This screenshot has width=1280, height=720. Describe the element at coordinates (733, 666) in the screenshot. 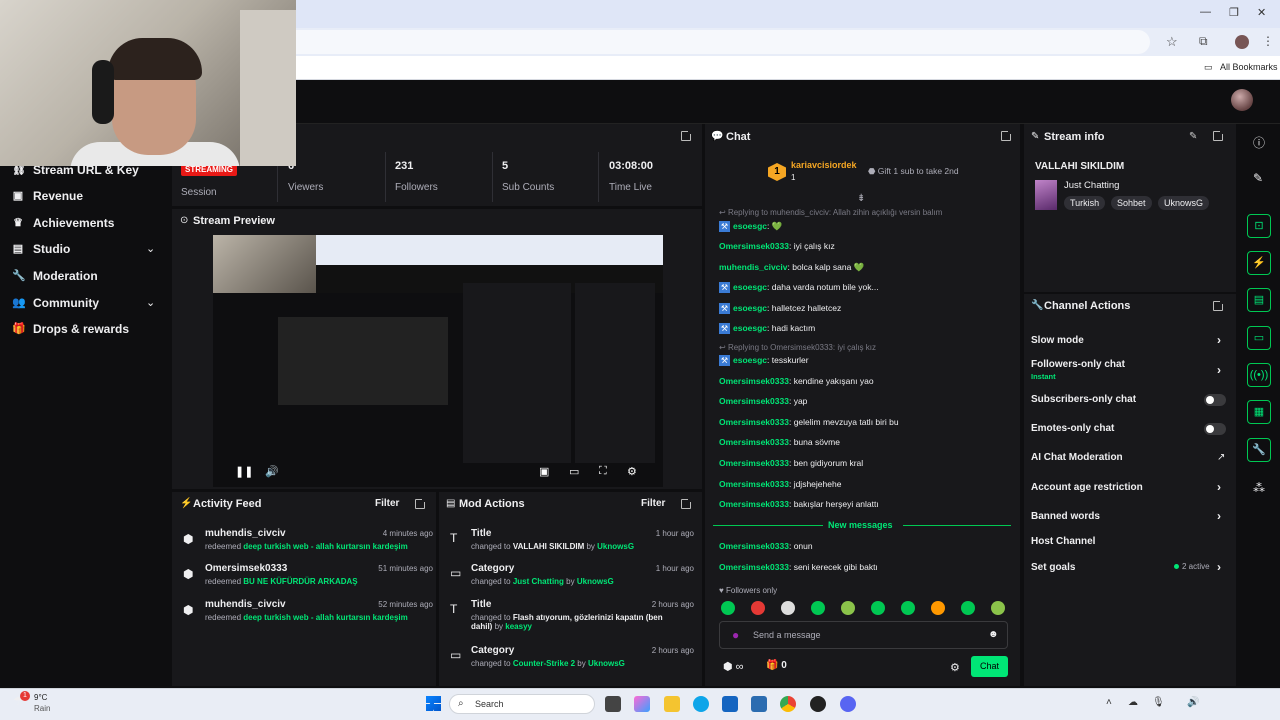

I see `points-button: ⬢ ∞` at that location.